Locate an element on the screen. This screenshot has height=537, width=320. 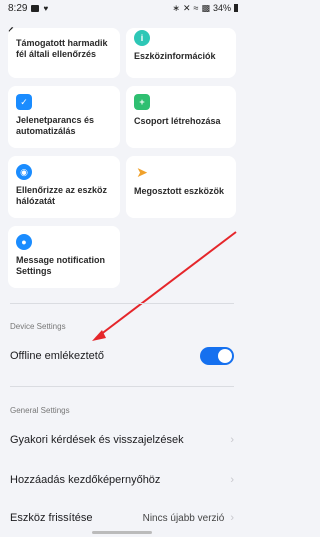
bluetooth-icon: ∗ is located at coordinates (176, 7).